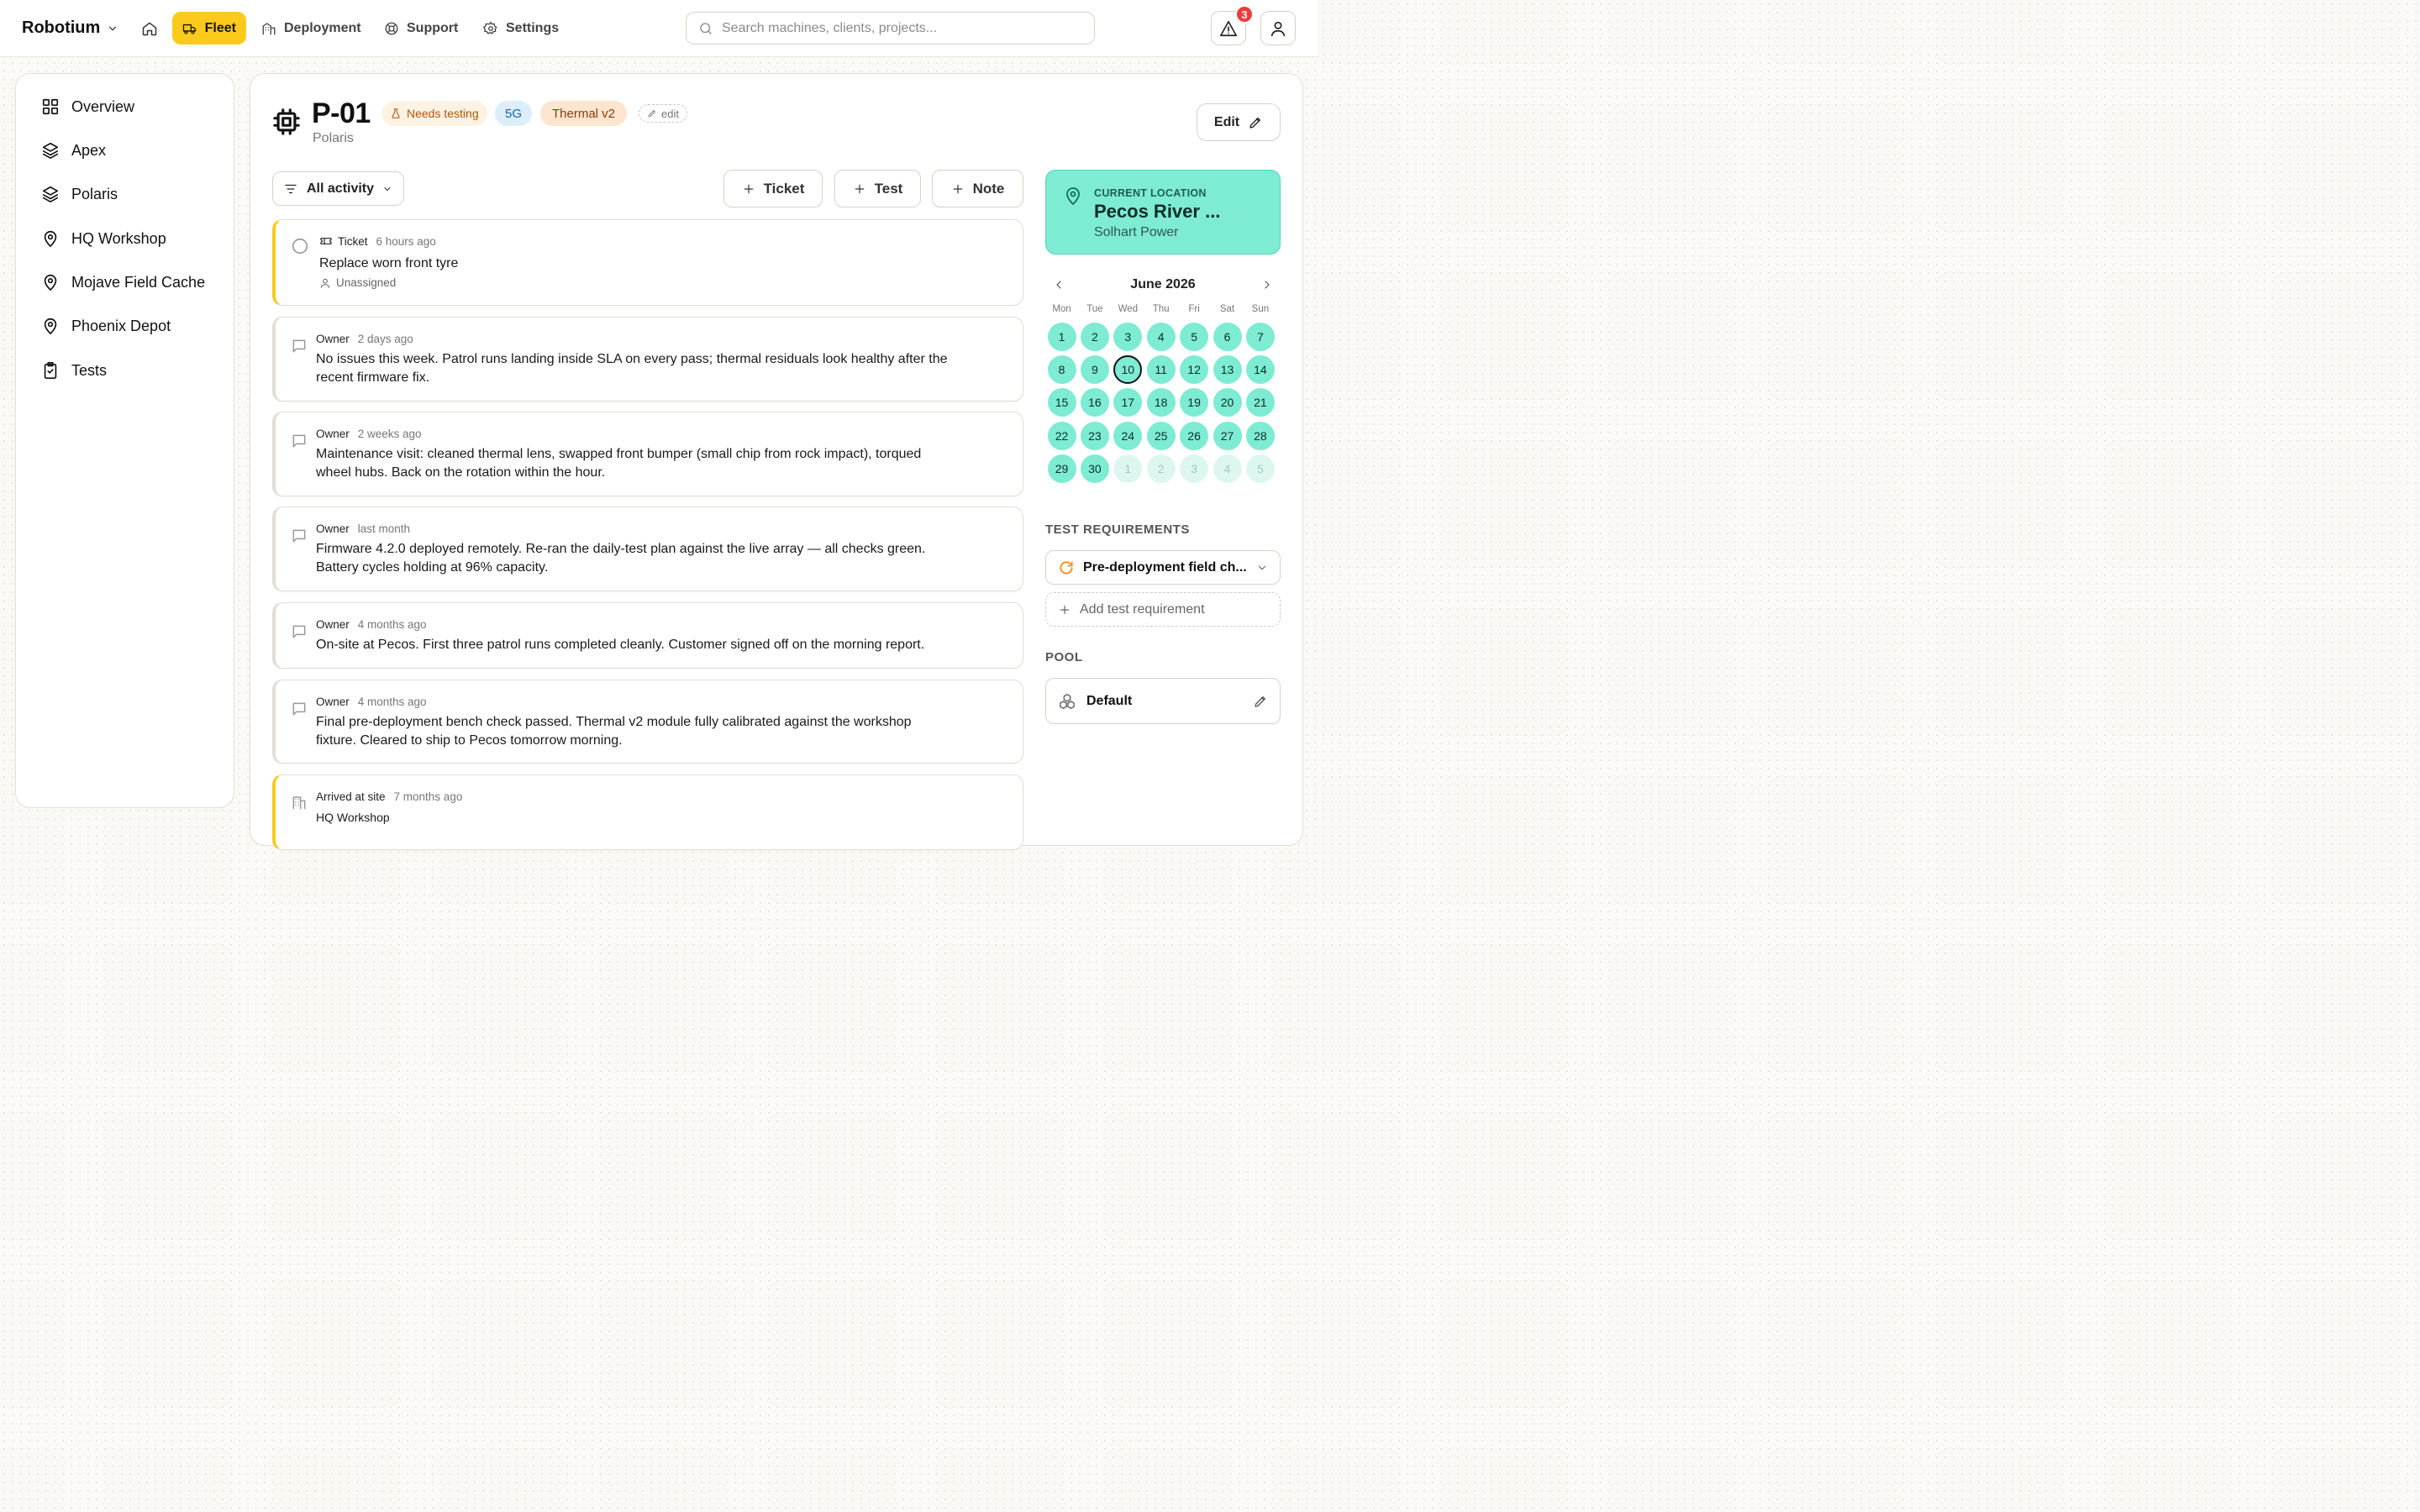 The image size is (2420, 1512). What do you see at coordinates (514, 113) in the screenshot?
I see `network-tag: 5G` at bounding box center [514, 113].